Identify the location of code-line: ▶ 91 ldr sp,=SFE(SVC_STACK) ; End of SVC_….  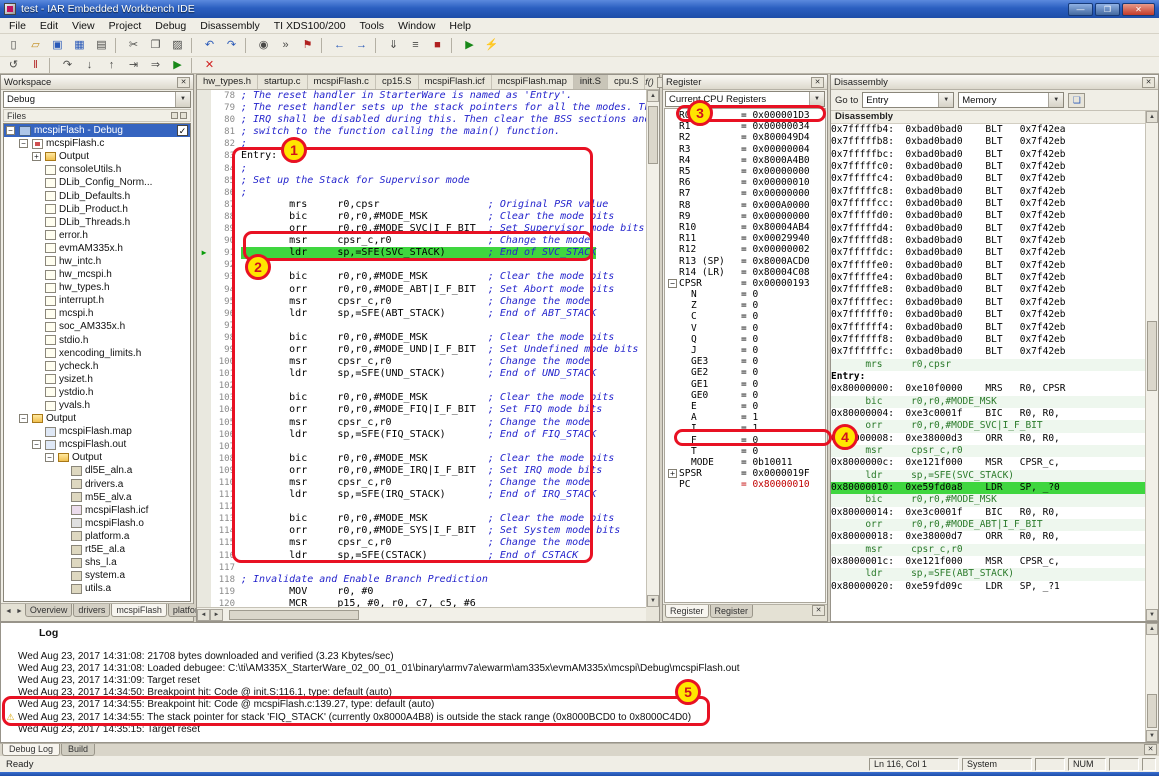
(421, 253).